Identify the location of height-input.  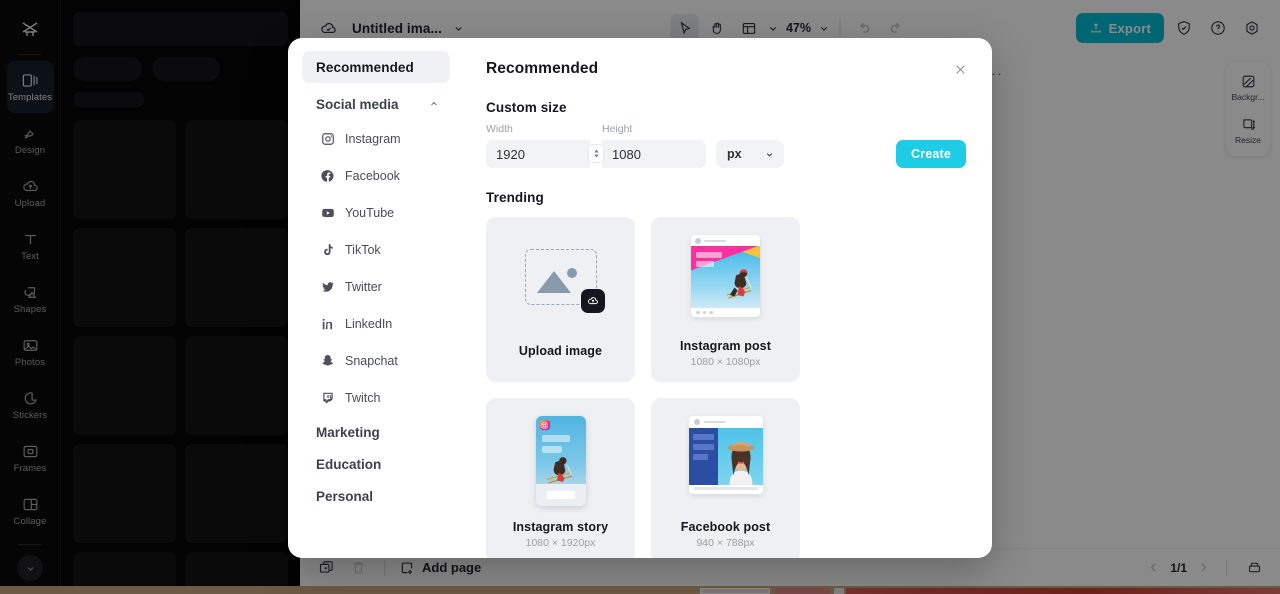
(654, 154).